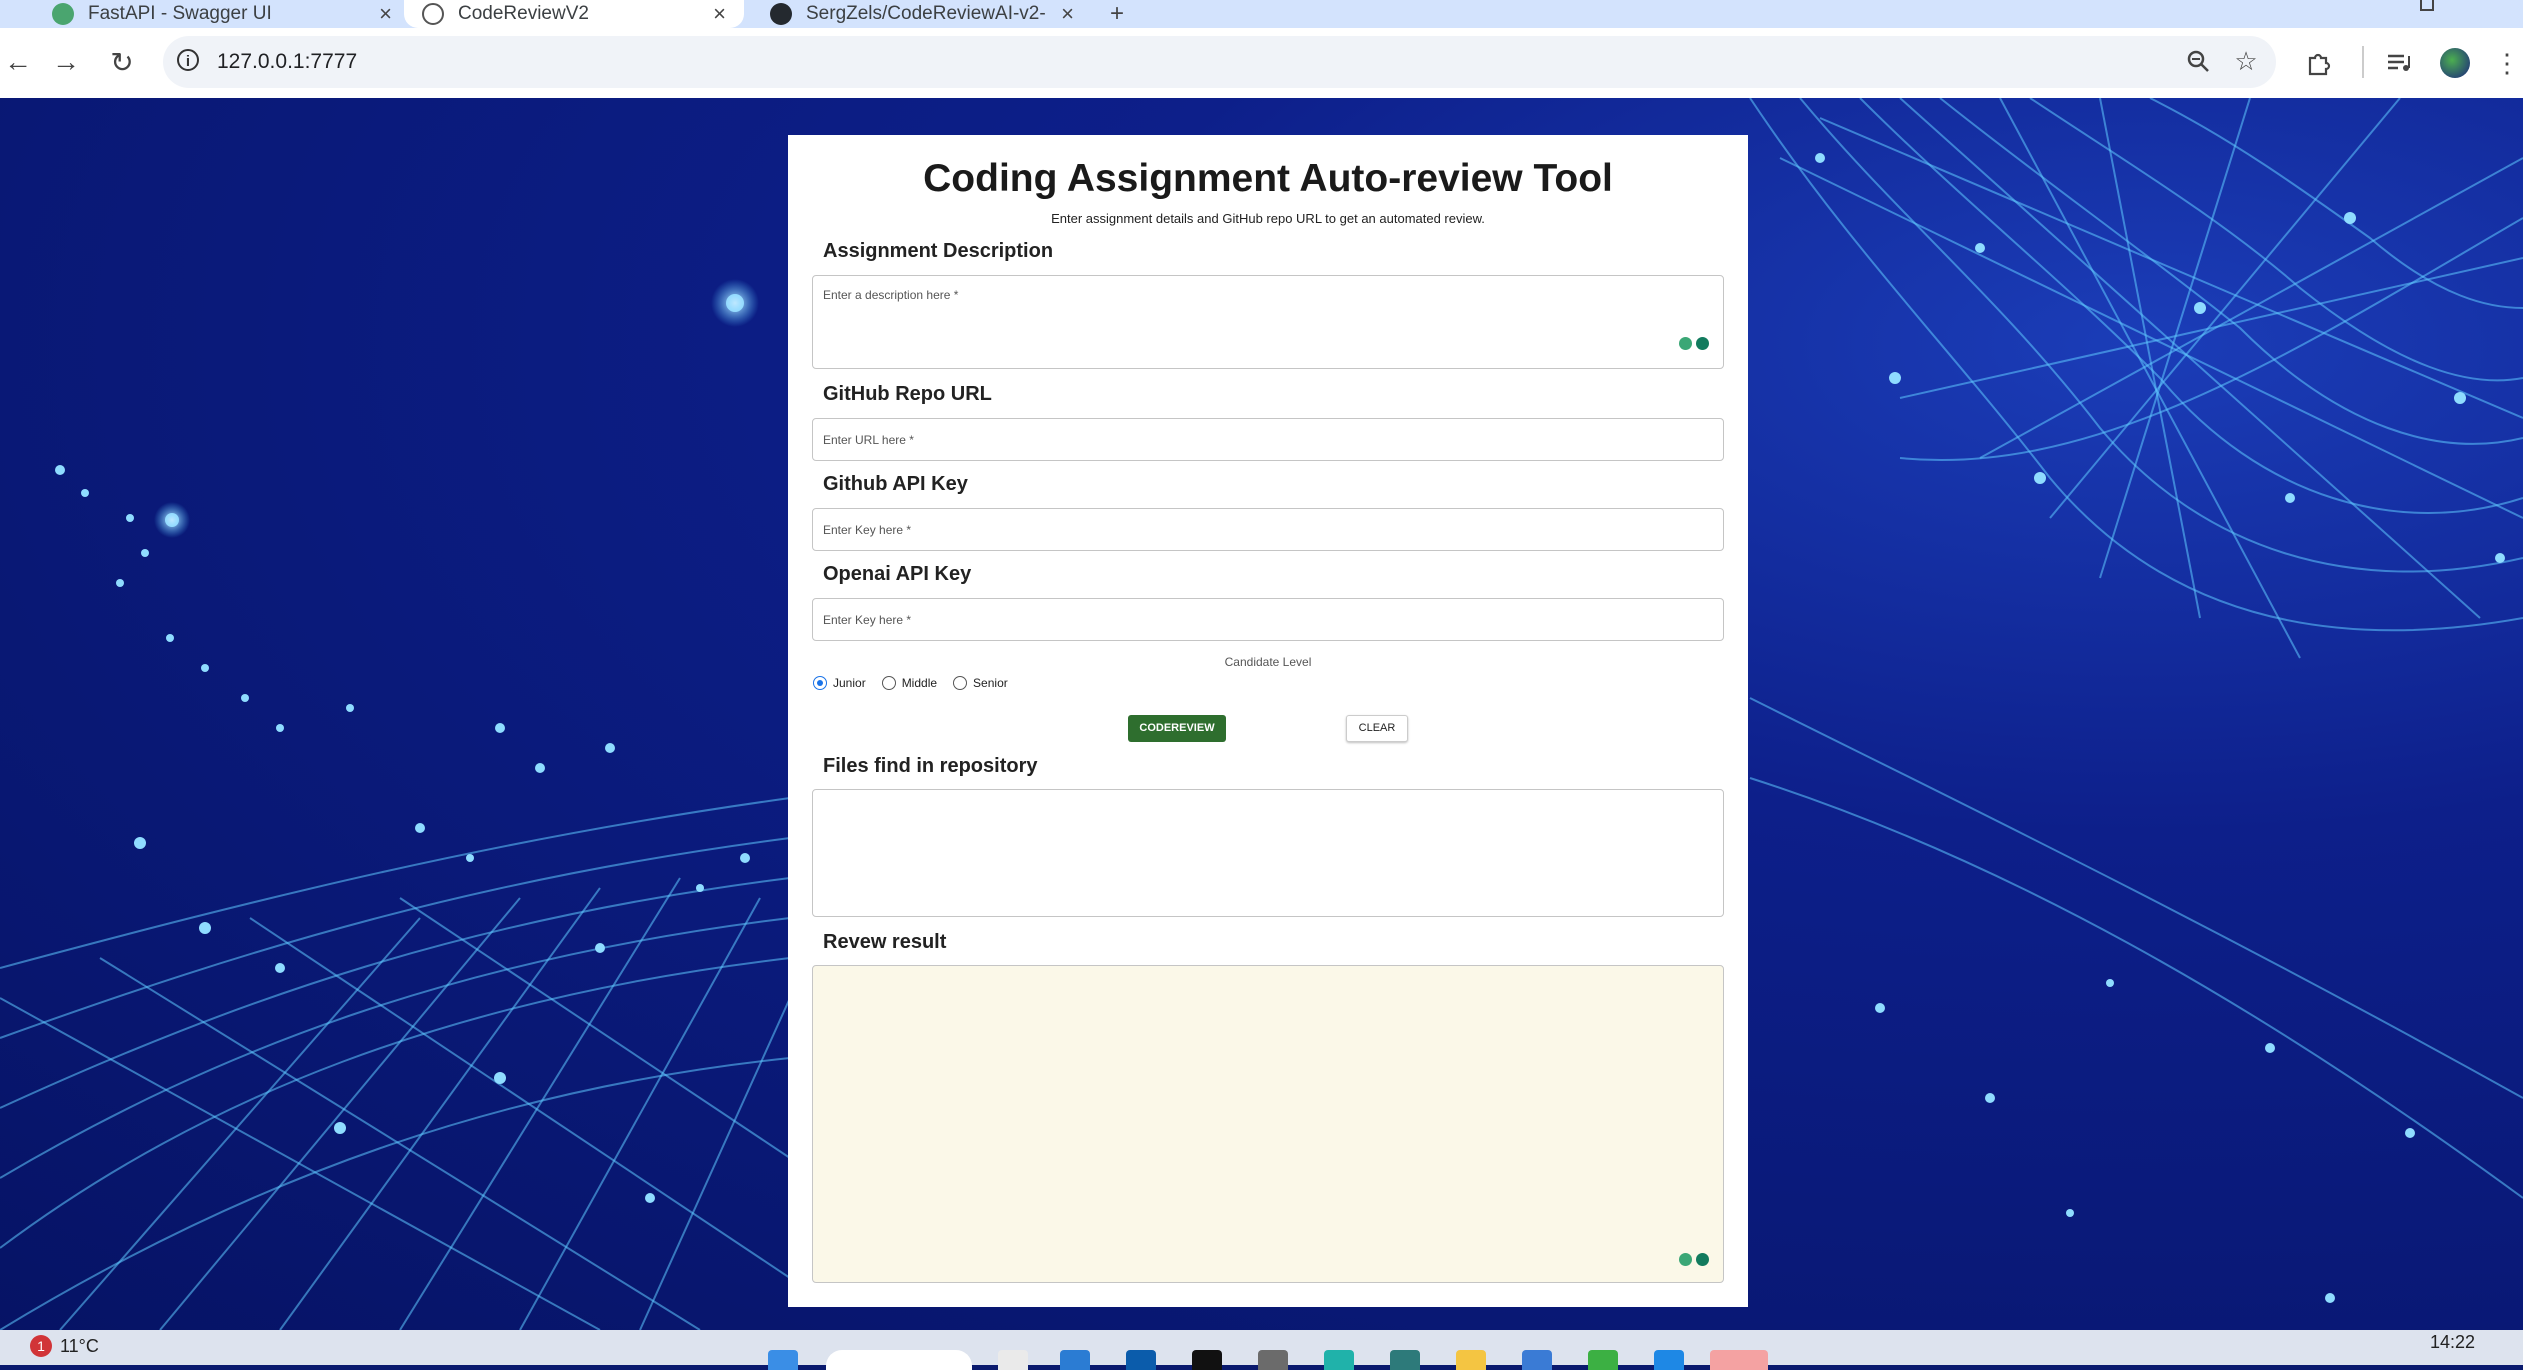  Describe the element at coordinates (41, 1346) in the screenshot. I see `notification-badge: 1` at that location.